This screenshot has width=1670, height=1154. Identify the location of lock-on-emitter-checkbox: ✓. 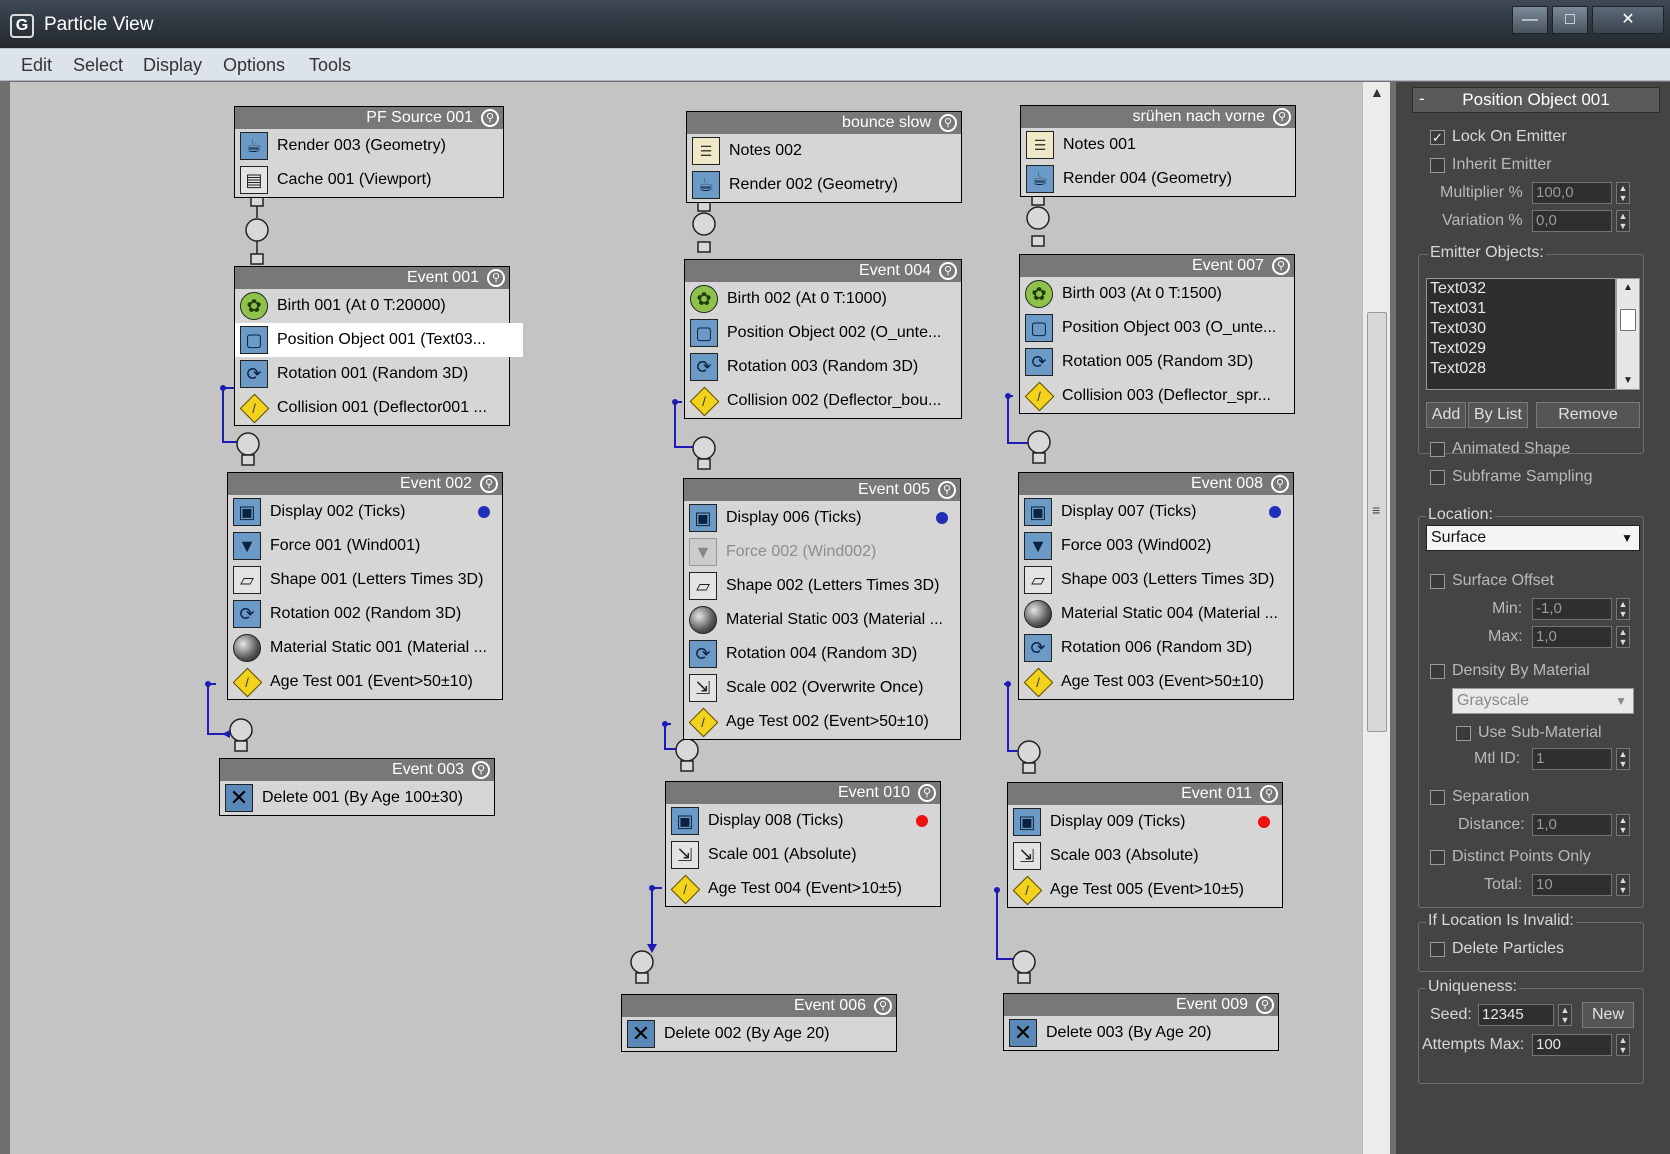
(1437, 137).